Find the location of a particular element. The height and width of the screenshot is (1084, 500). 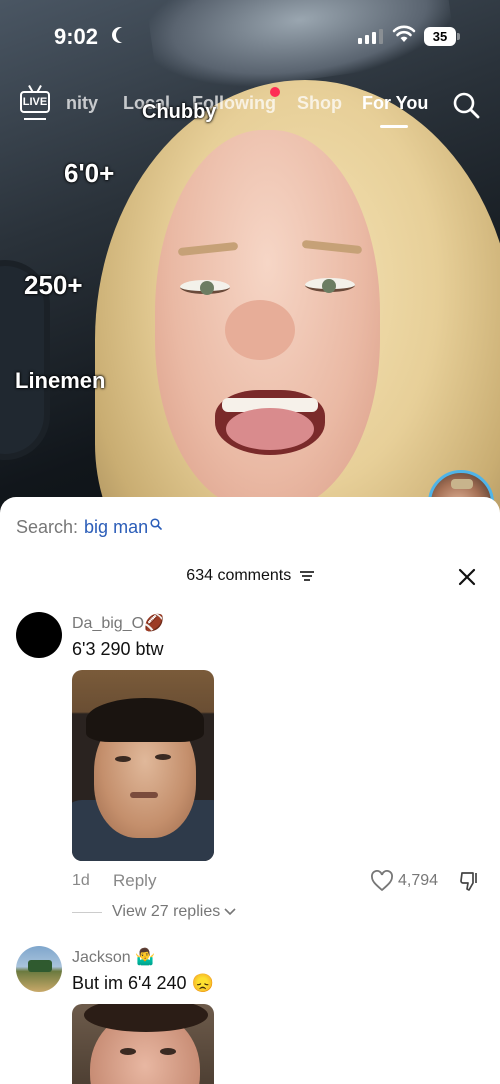

focus-moon-icon is located at coordinates (124, 35).